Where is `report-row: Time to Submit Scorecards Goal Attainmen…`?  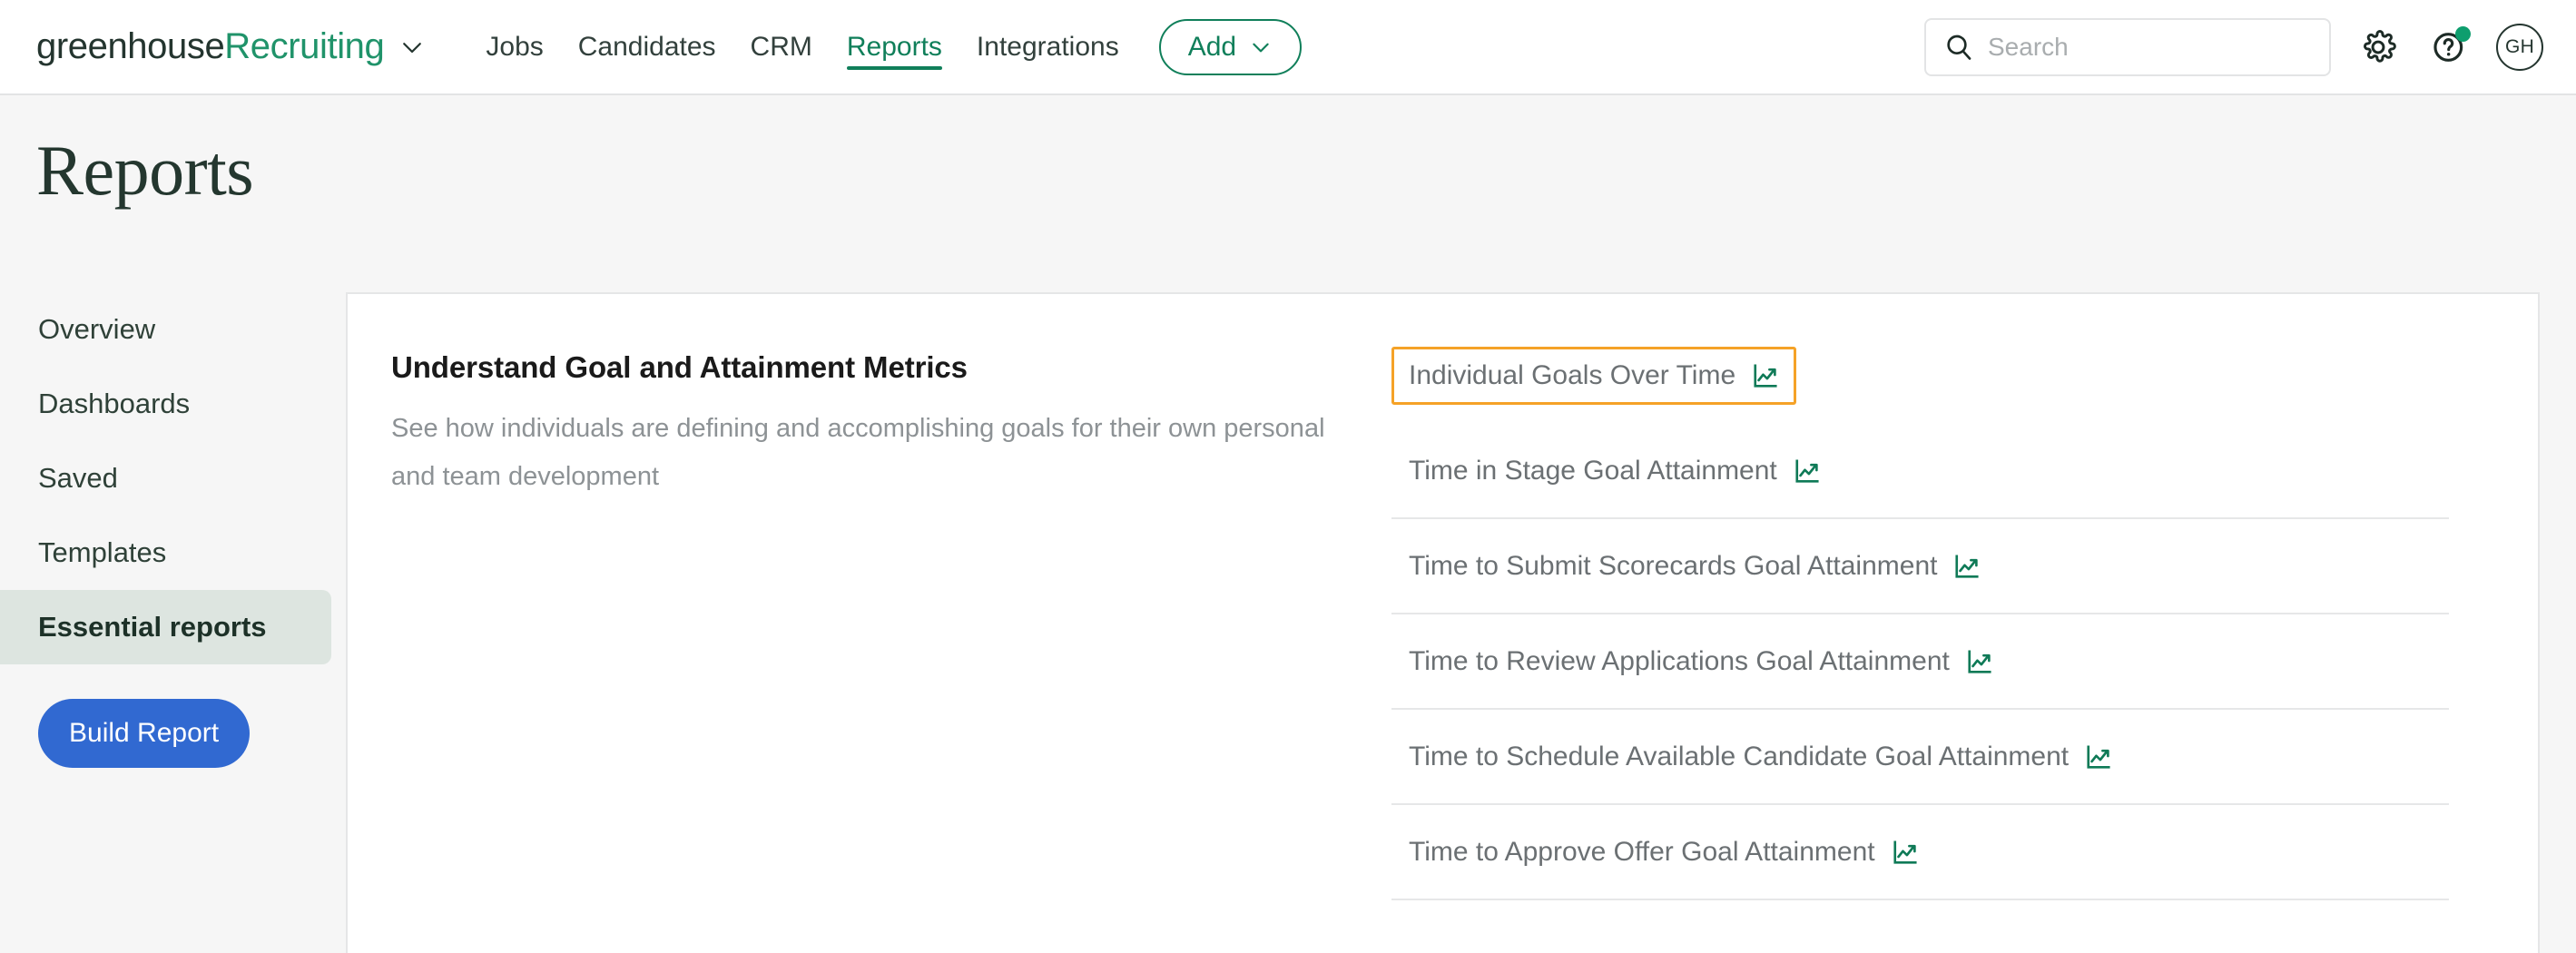 report-row: Time to Submit Scorecards Goal Attainmen… is located at coordinates (1920, 566).